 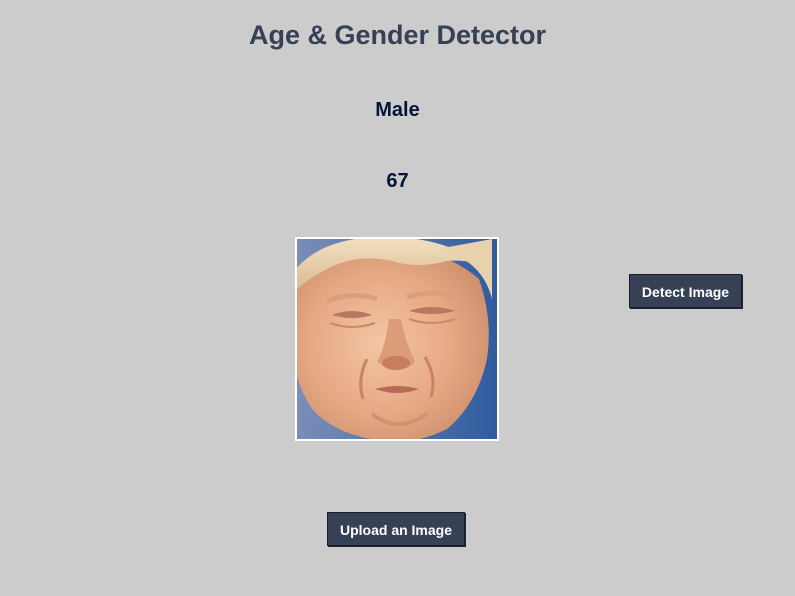 I want to click on gender-result: Male, so click(x=397, y=110).